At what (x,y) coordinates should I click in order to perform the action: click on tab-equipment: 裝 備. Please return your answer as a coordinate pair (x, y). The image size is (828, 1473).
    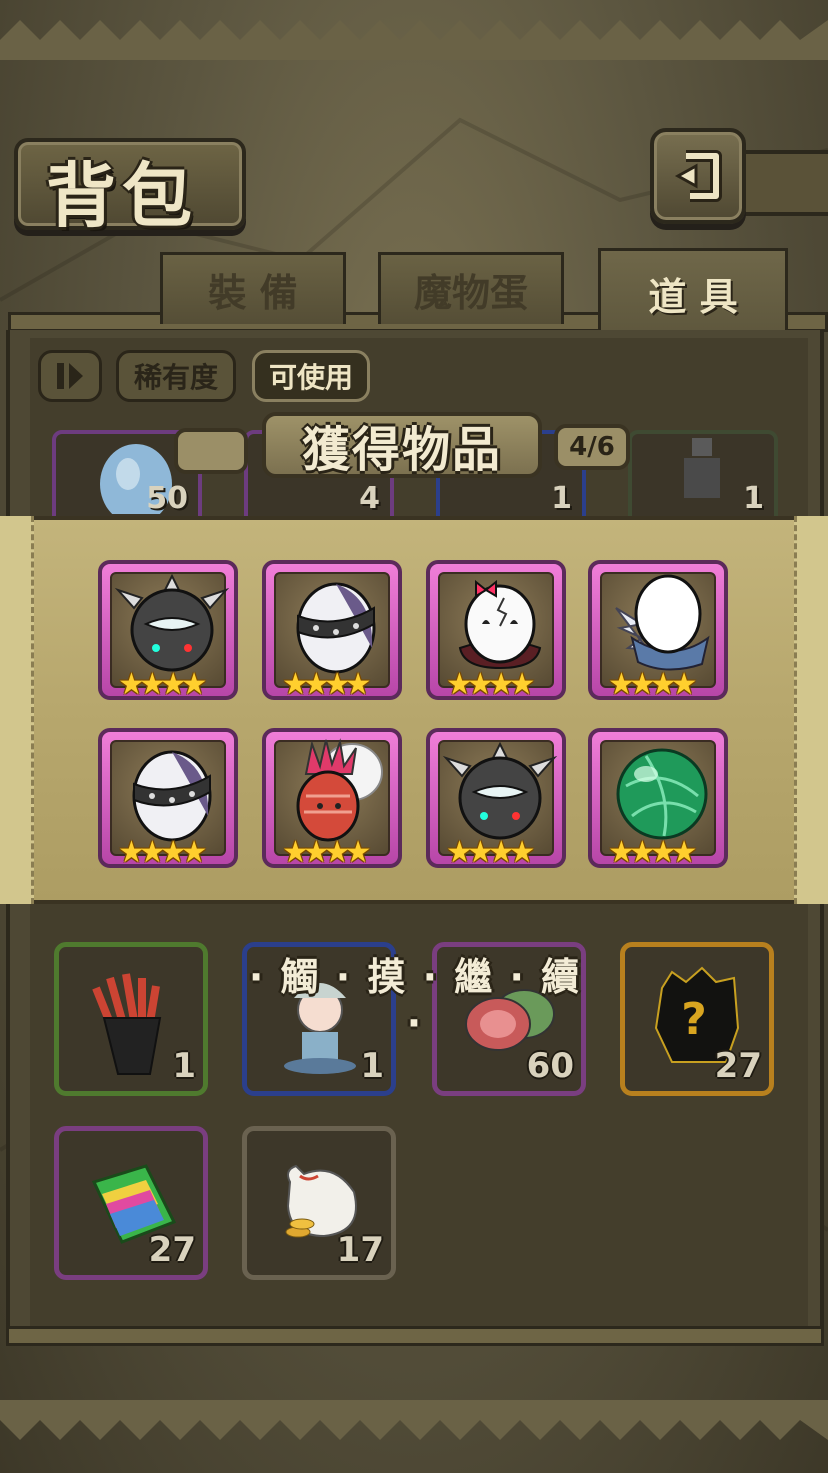
    Looking at the image, I should click on (253, 288).